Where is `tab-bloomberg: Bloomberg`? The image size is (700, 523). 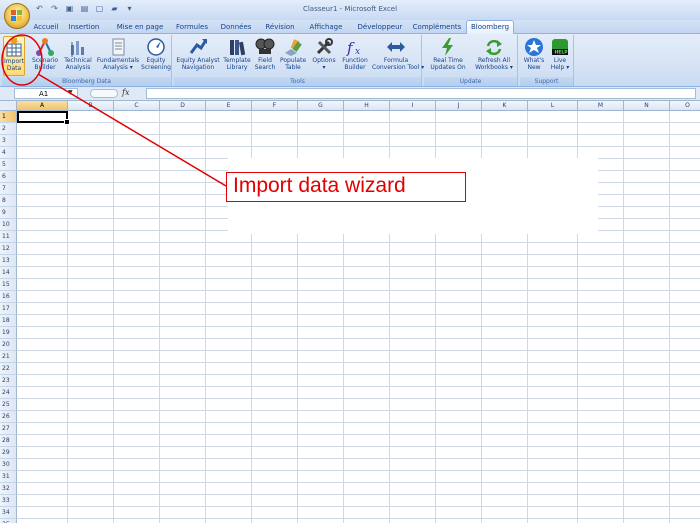
tab-bloomberg: Bloomberg is located at coordinates (490, 27).